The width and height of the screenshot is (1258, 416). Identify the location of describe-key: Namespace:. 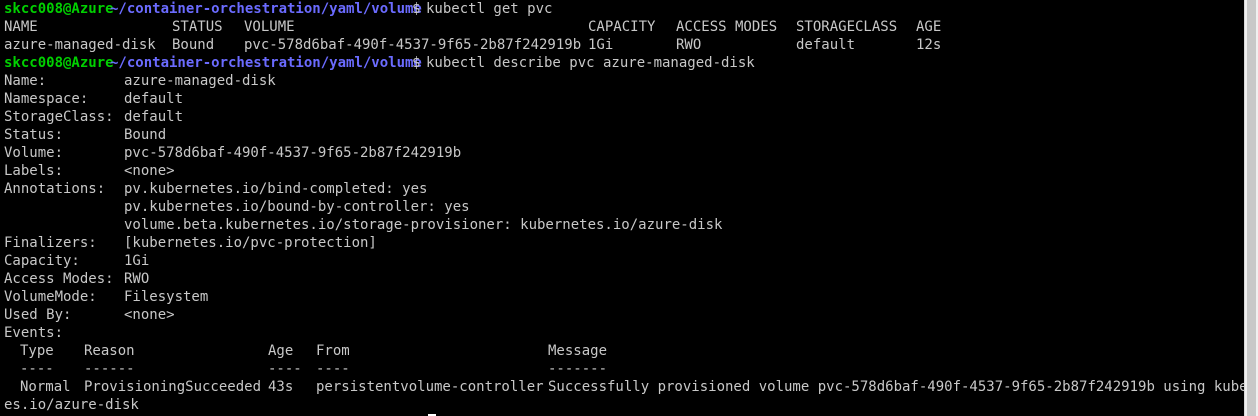
(46, 99).